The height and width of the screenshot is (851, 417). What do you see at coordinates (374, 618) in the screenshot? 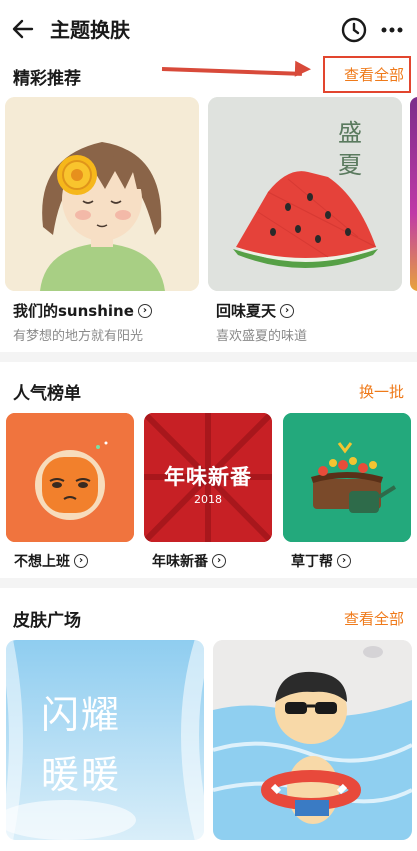
I see `plaza-view-all-link: 查看全部` at bounding box center [374, 618].